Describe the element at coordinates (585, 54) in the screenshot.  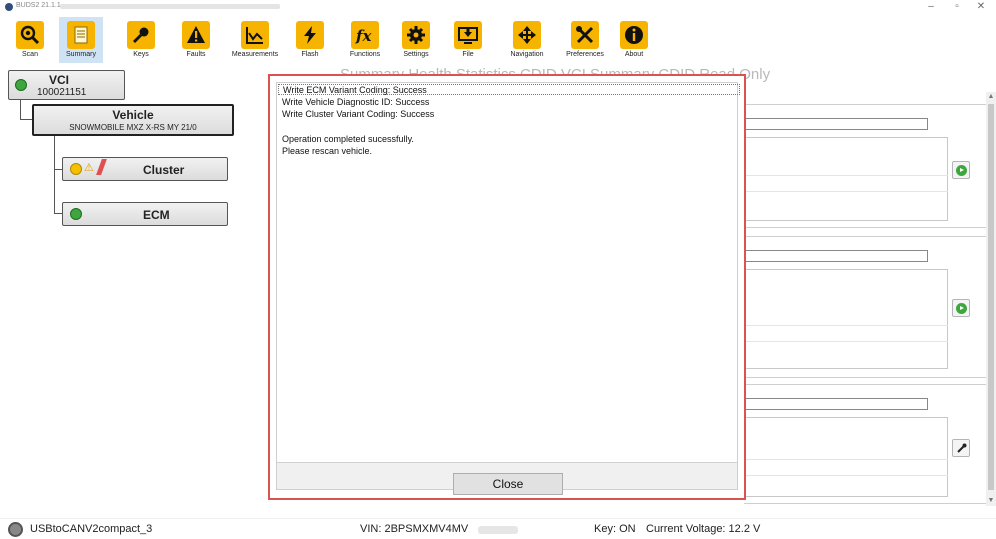
I see `toolbar-preferences-label: Preferences` at that location.